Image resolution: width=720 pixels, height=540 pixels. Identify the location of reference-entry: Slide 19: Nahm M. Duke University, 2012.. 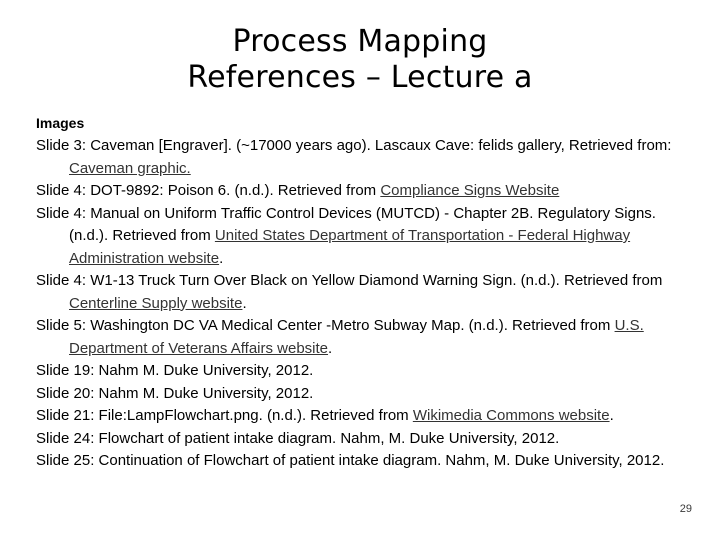
(360, 371).